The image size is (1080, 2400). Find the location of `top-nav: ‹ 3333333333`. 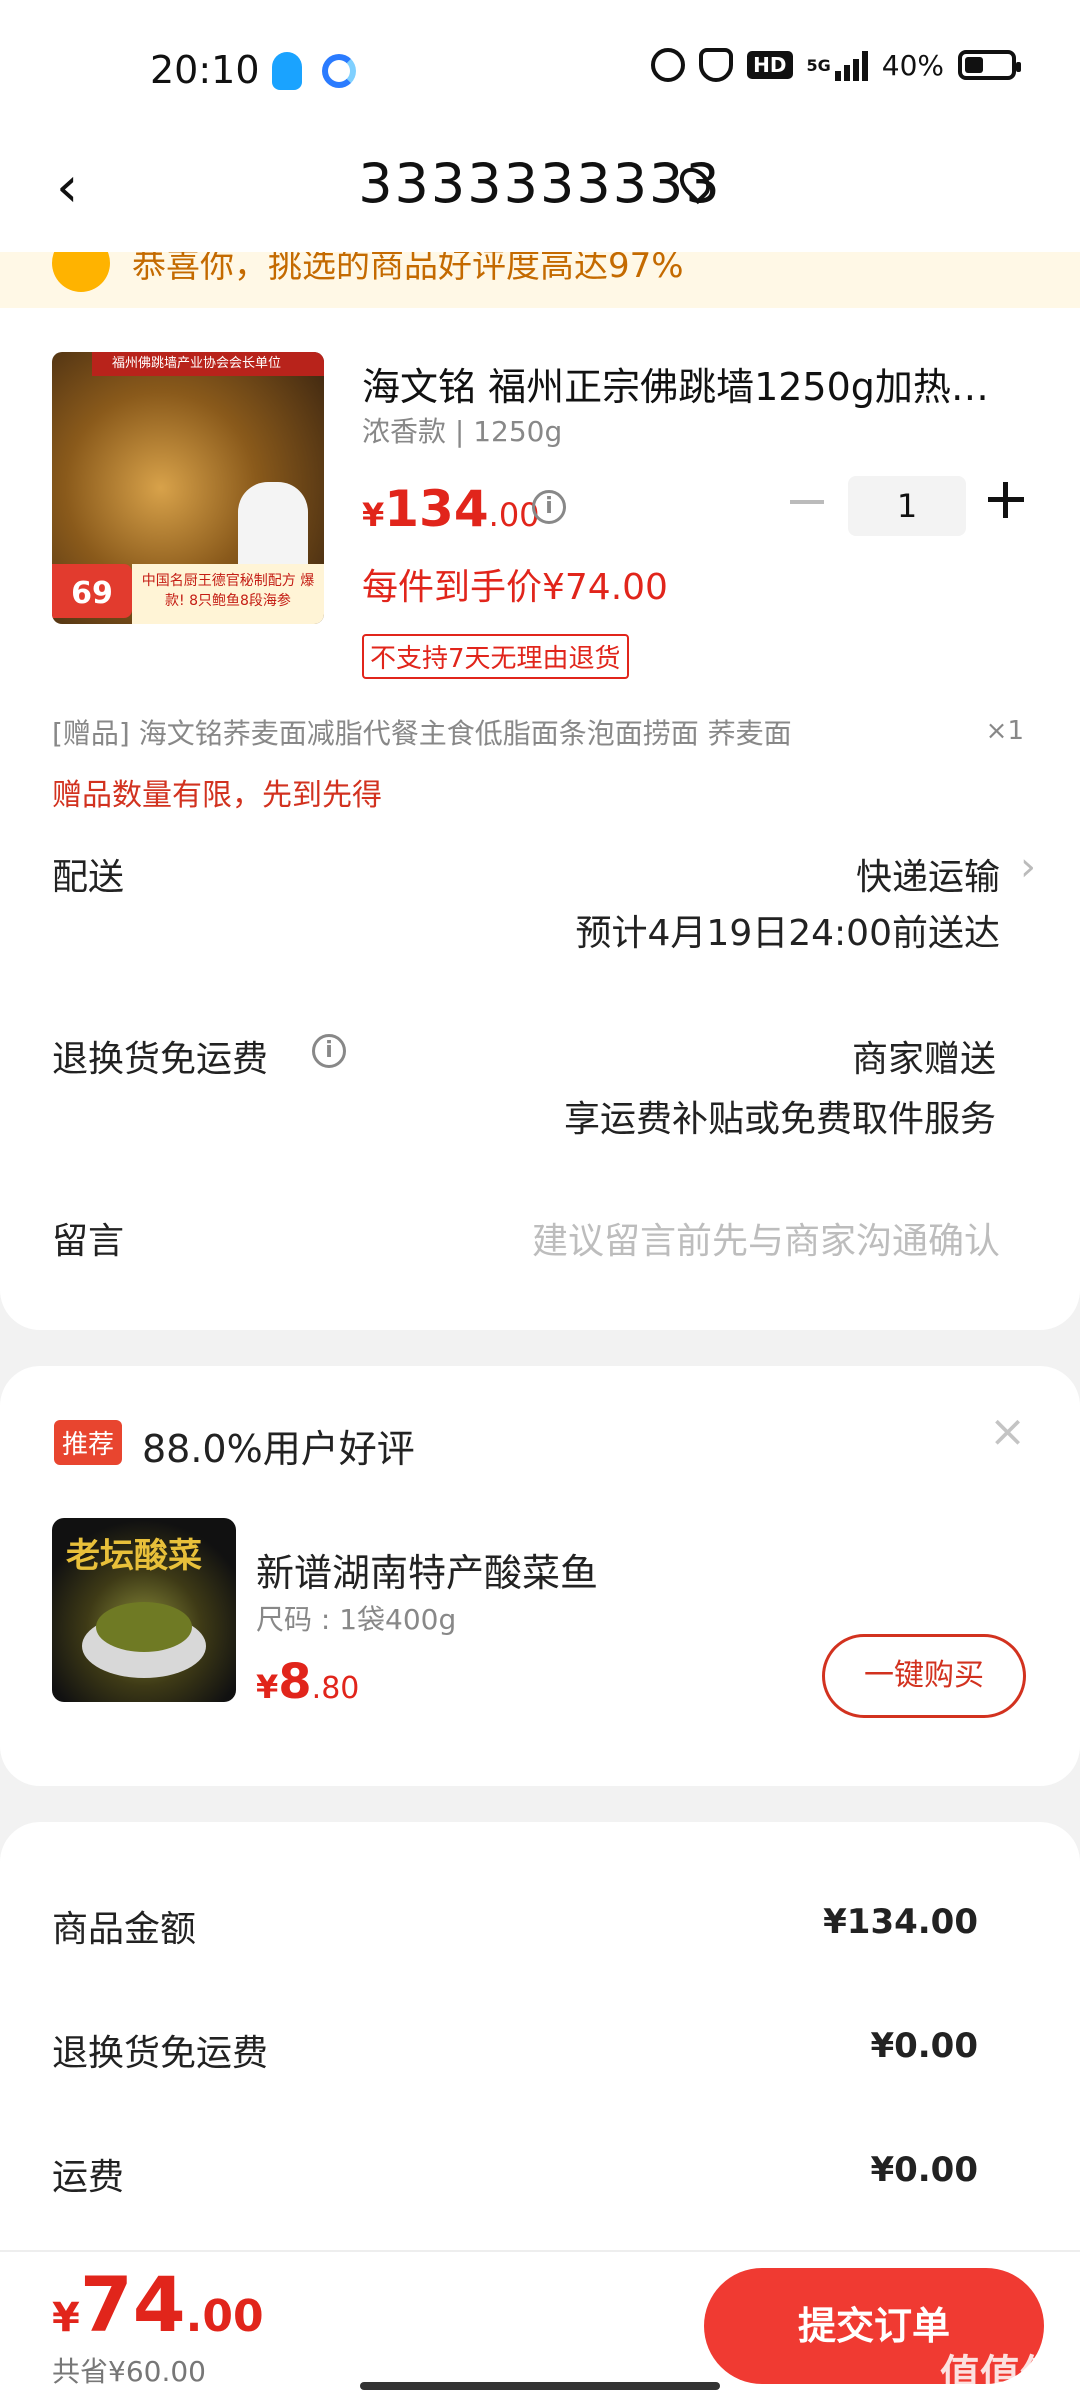

top-nav: ‹ 3333333333 is located at coordinates (540, 191).